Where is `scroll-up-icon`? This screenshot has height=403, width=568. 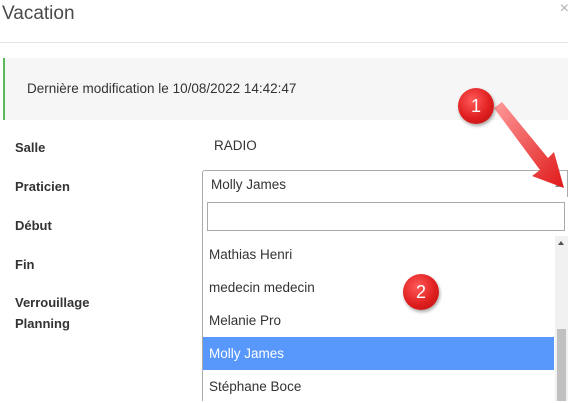
scroll-up-icon is located at coordinates (561, 243).